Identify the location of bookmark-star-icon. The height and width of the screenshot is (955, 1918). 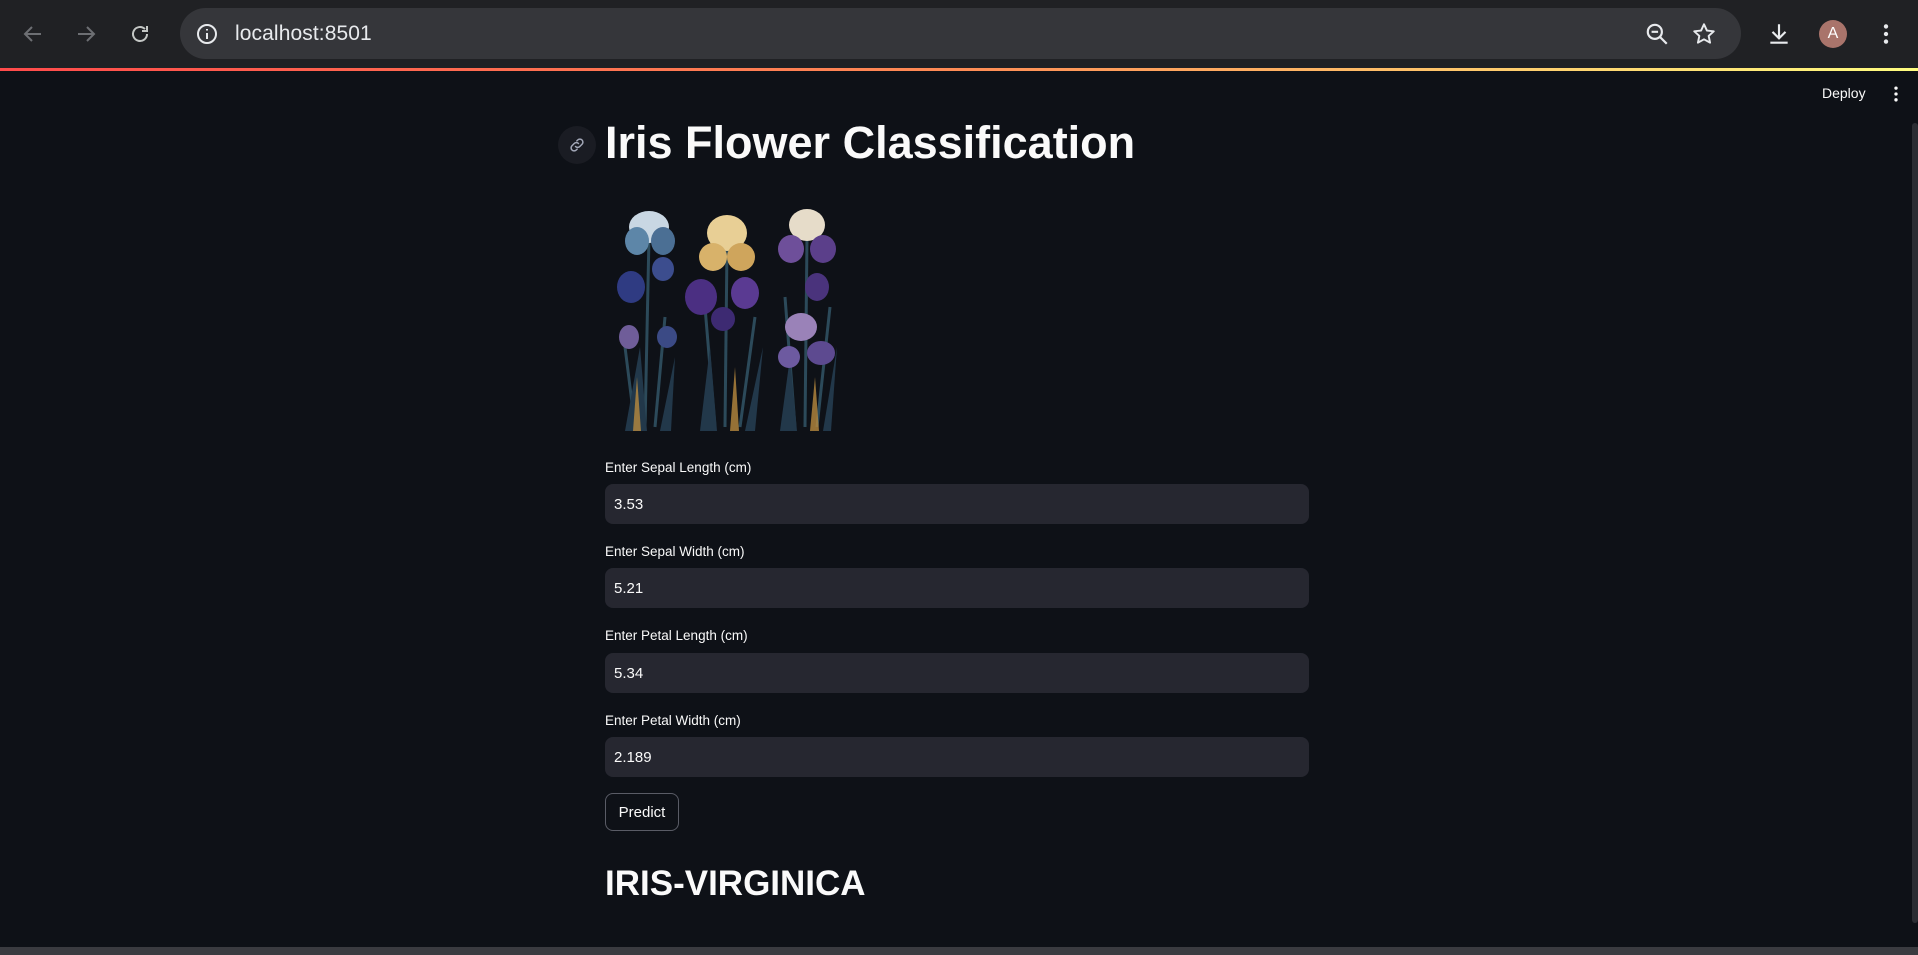
(1704, 34).